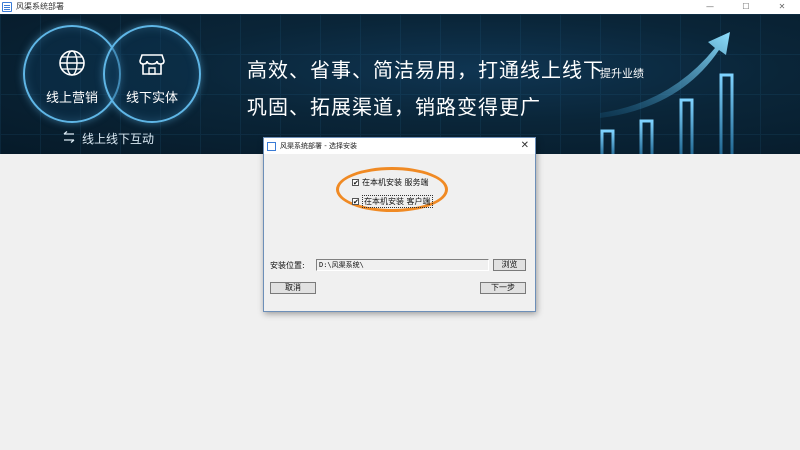 The height and width of the screenshot is (450, 800). I want to click on window-controls: — ☐ ✕, so click(746, 7).